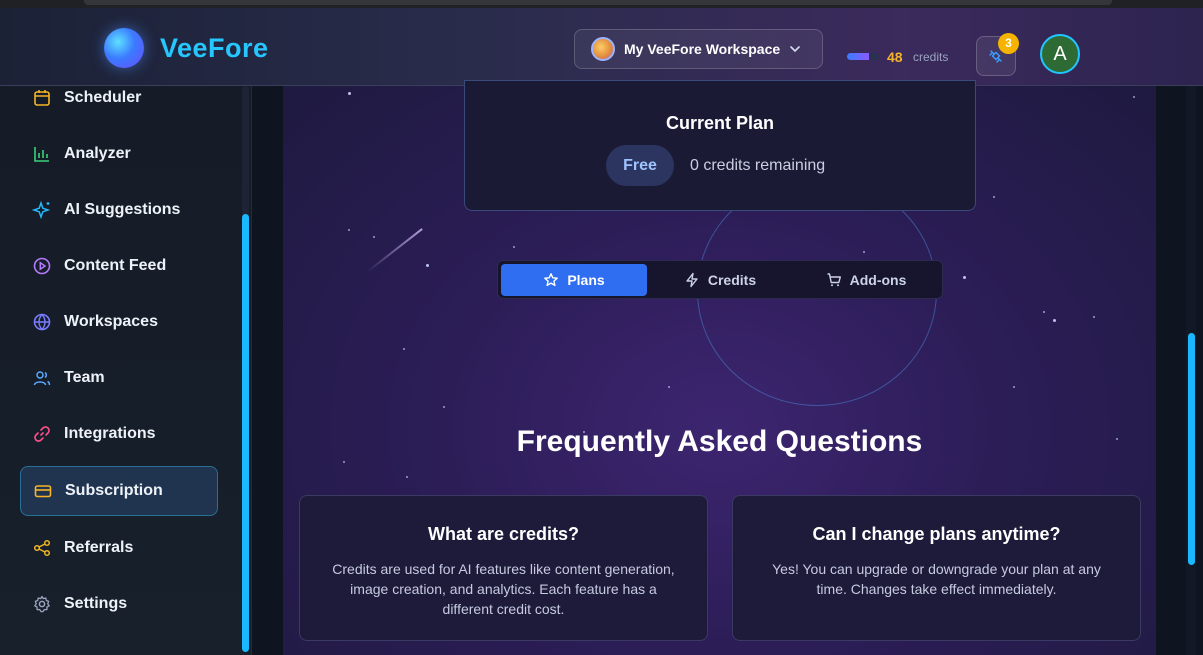 The image size is (1203, 655). What do you see at coordinates (84, 377) in the screenshot?
I see `sidebar-item-label: Team` at bounding box center [84, 377].